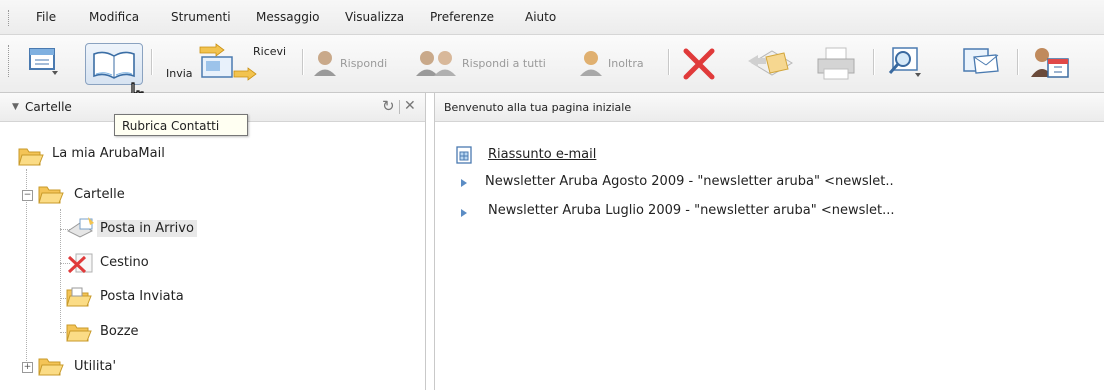 This screenshot has height=390, width=1104. Describe the element at coordinates (80, 263) in the screenshot. I see `trash-icon` at that location.